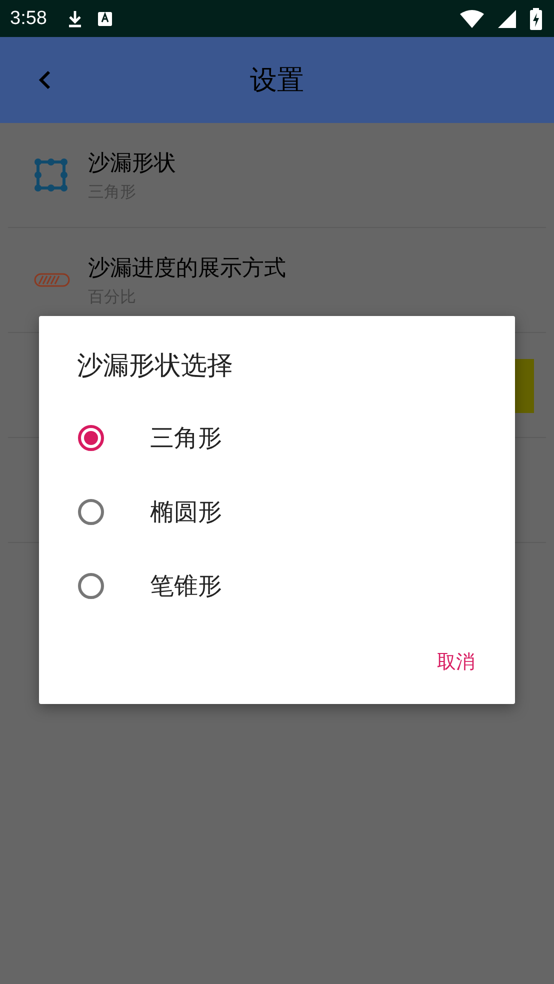 The image size is (554, 984). Describe the element at coordinates (536, 19) in the screenshot. I see `battery-icon` at that location.